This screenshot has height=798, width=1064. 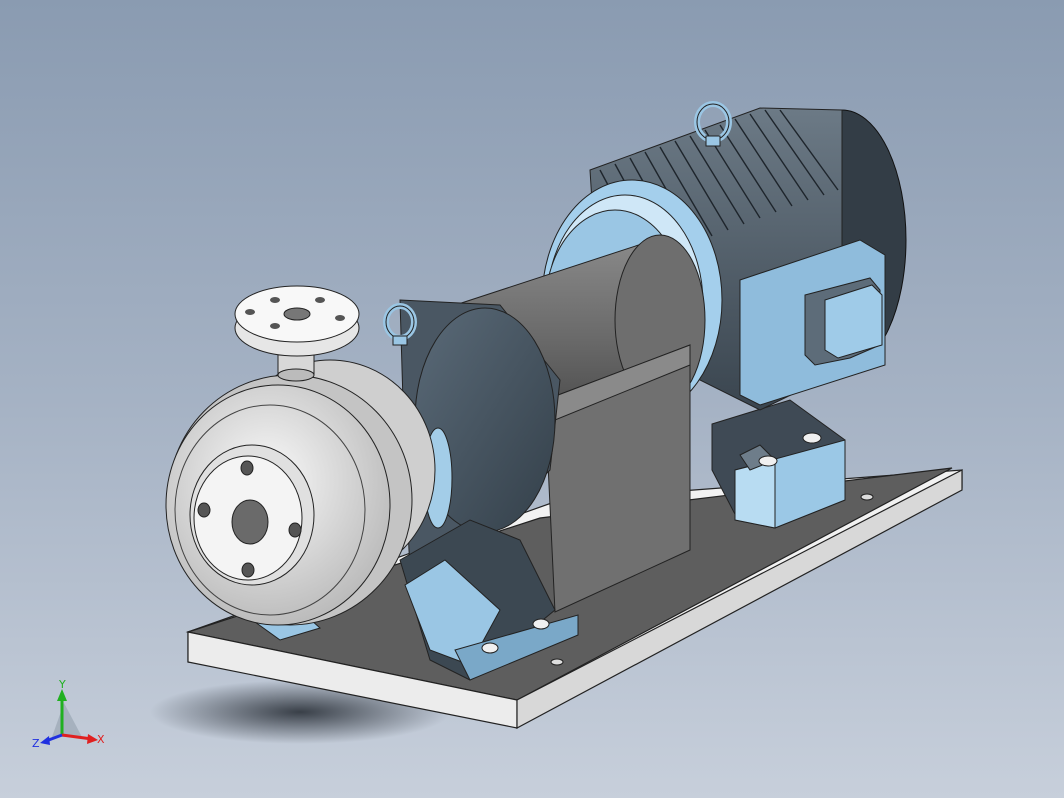 What do you see at coordinates (67, 720) in the screenshot?
I see `triad-cone` at bounding box center [67, 720].